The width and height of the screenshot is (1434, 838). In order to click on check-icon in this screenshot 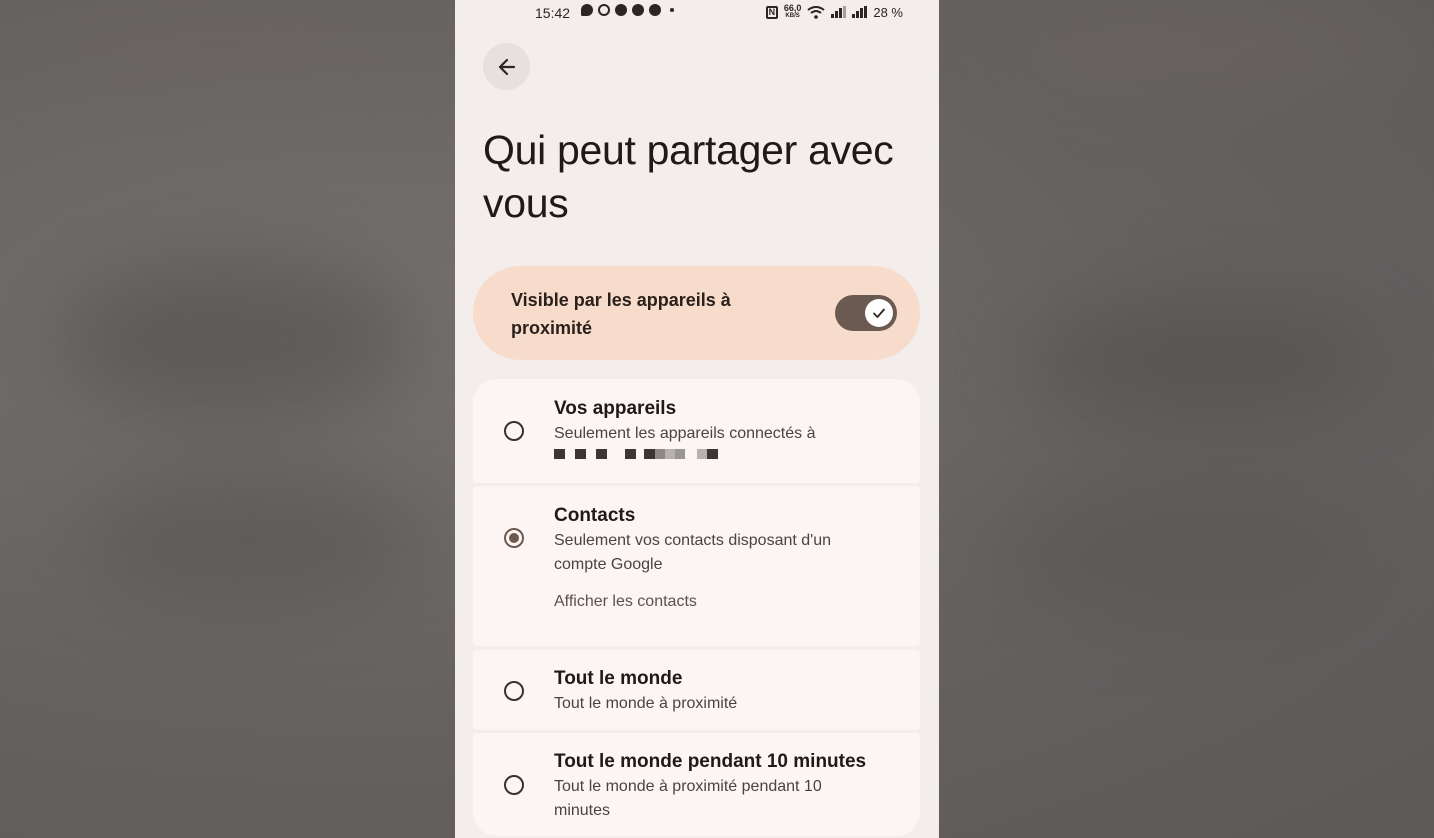, I will do `click(879, 313)`.